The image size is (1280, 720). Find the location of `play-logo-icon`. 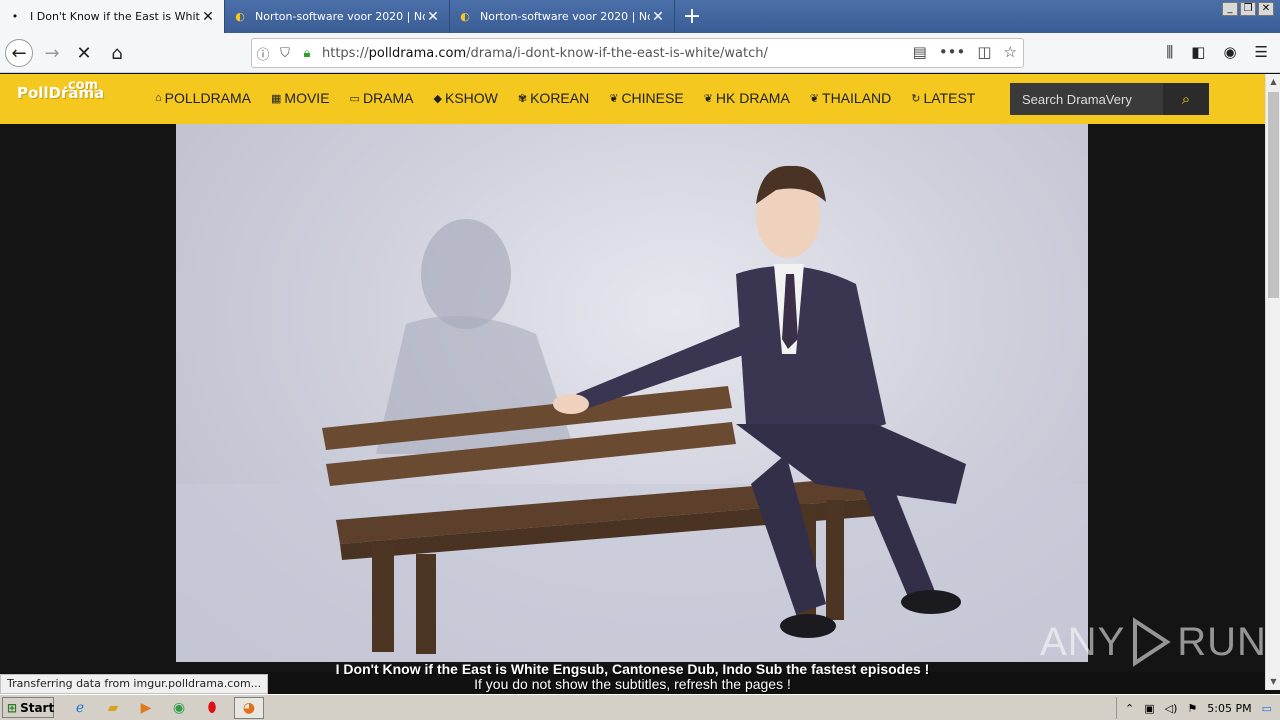

play-logo-icon is located at coordinates (1152, 642).